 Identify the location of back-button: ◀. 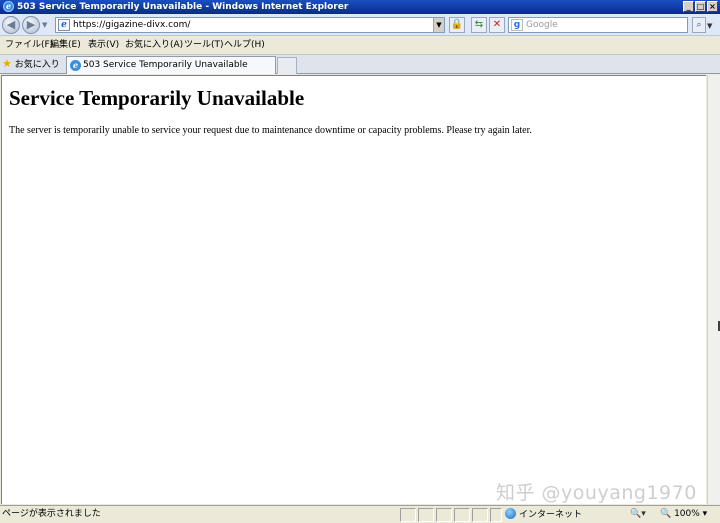
(11, 25).